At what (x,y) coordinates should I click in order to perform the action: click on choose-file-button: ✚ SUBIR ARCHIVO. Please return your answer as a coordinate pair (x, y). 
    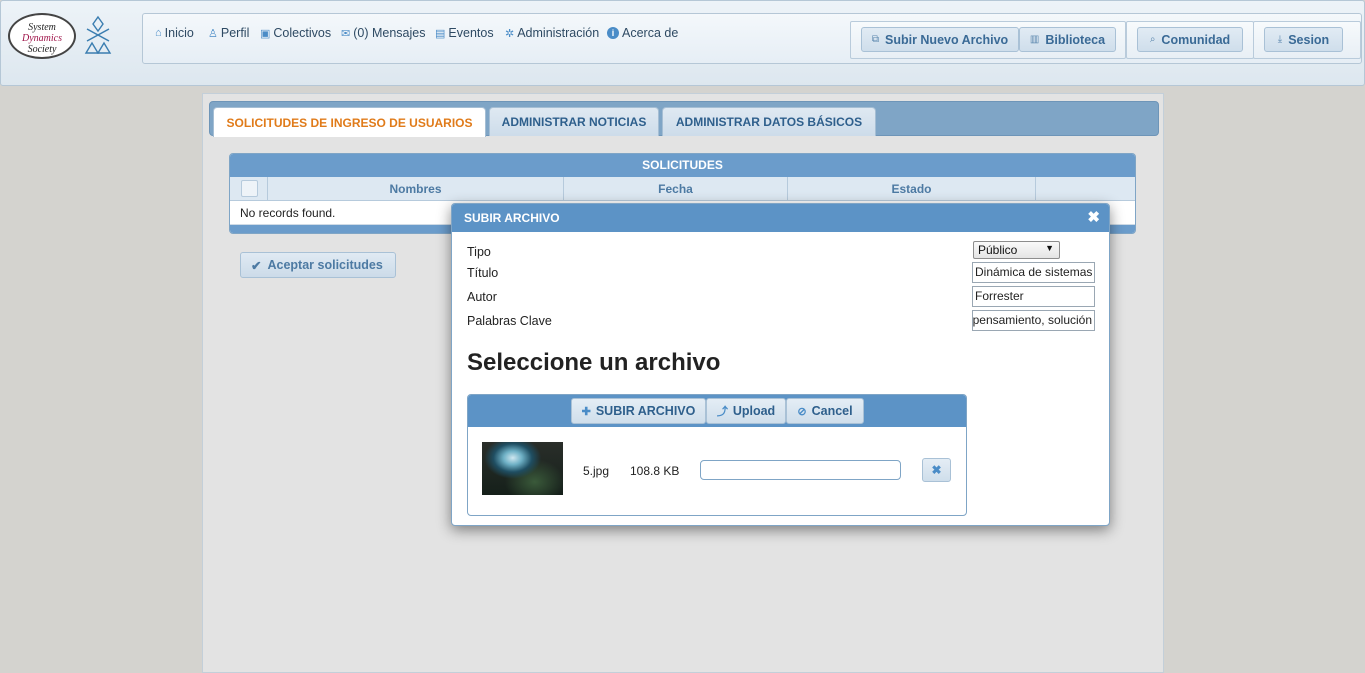
    Looking at the image, I should click on (638, 411).